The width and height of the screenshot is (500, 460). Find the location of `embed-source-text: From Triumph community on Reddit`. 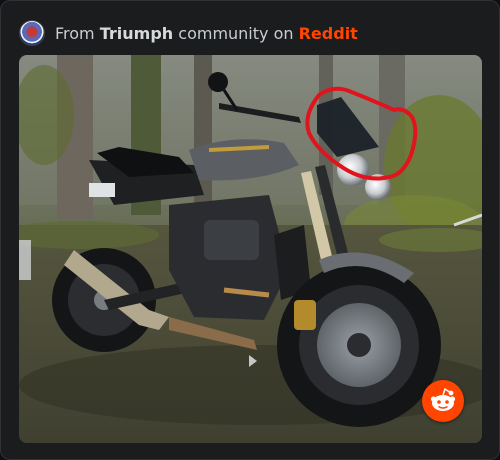

embed-source-text: From Triumph community on Reddit is located at coordinates (206, 33).